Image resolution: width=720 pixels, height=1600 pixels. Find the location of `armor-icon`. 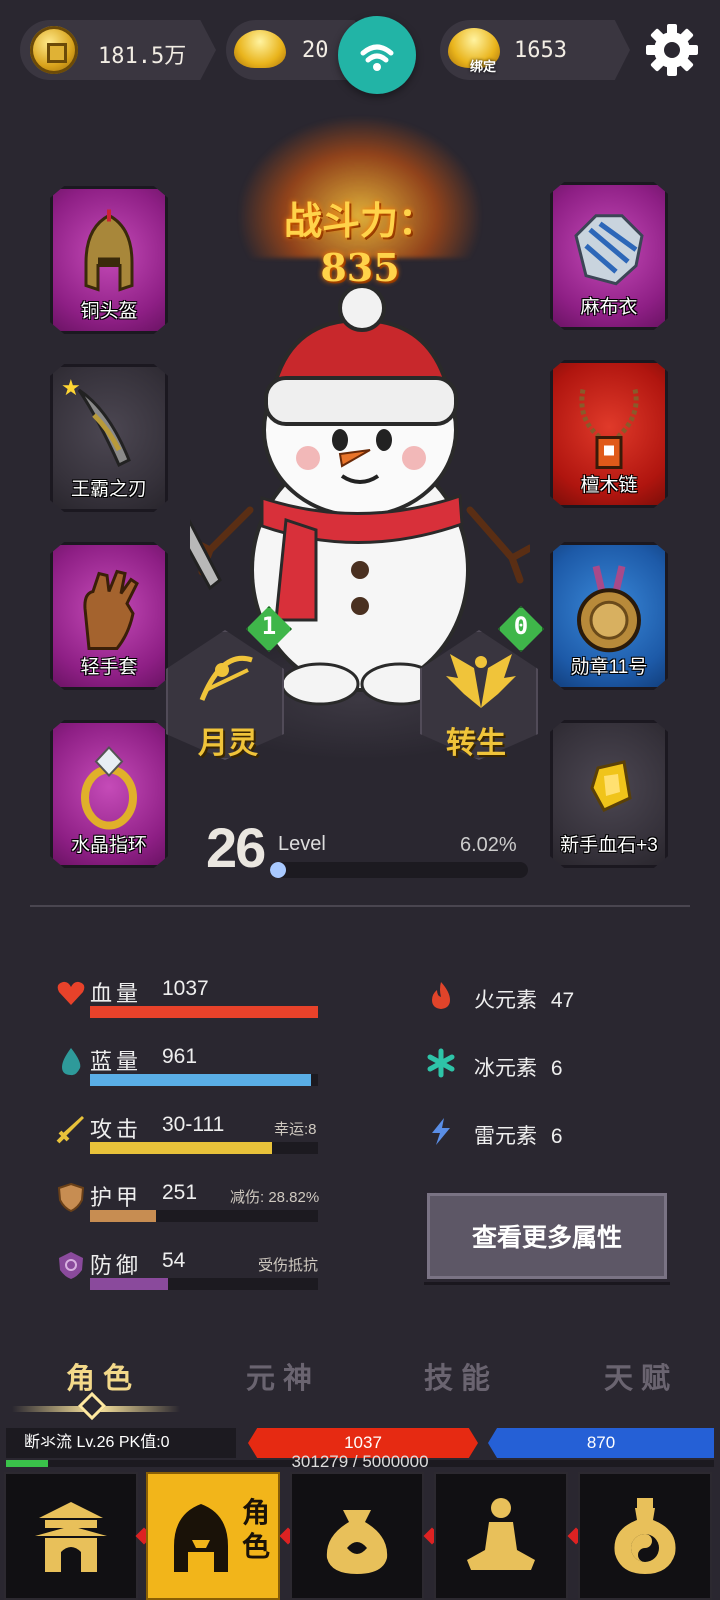

armor-icon is located at coordinates (609, 250).